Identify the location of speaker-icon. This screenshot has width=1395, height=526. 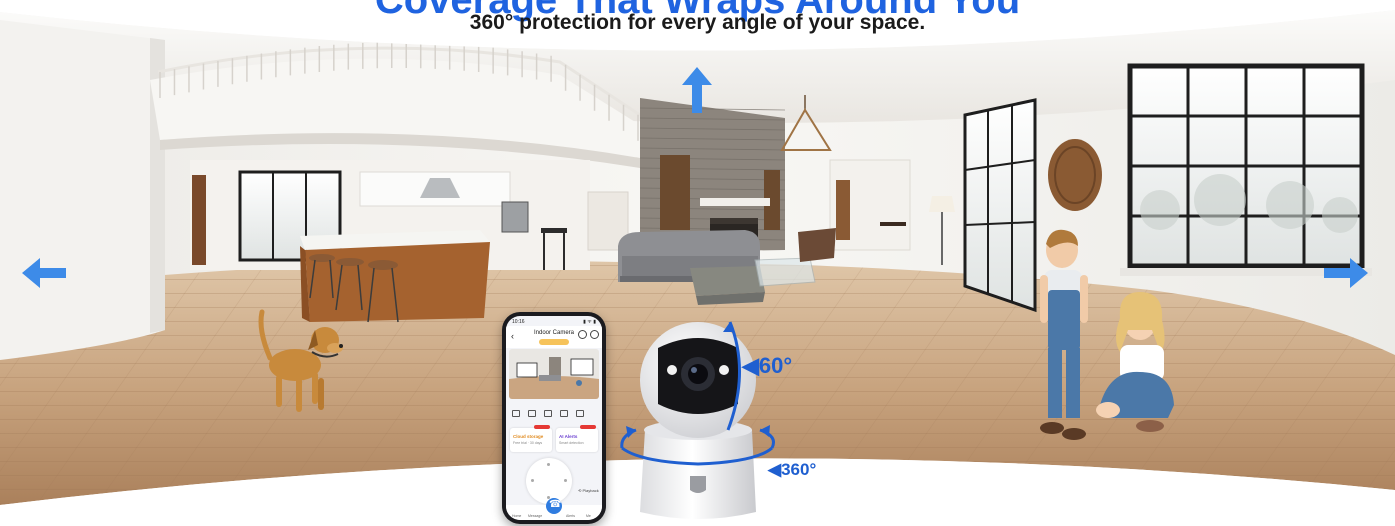
(548, 413).